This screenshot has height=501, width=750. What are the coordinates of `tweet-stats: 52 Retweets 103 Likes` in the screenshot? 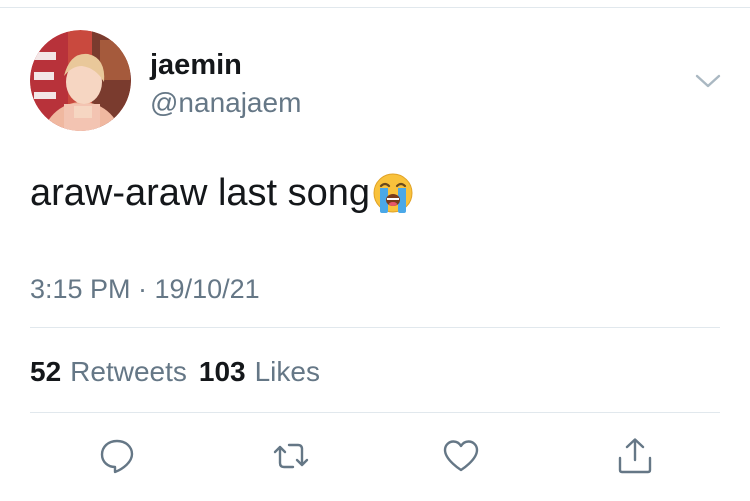 It's located at (175, 372).